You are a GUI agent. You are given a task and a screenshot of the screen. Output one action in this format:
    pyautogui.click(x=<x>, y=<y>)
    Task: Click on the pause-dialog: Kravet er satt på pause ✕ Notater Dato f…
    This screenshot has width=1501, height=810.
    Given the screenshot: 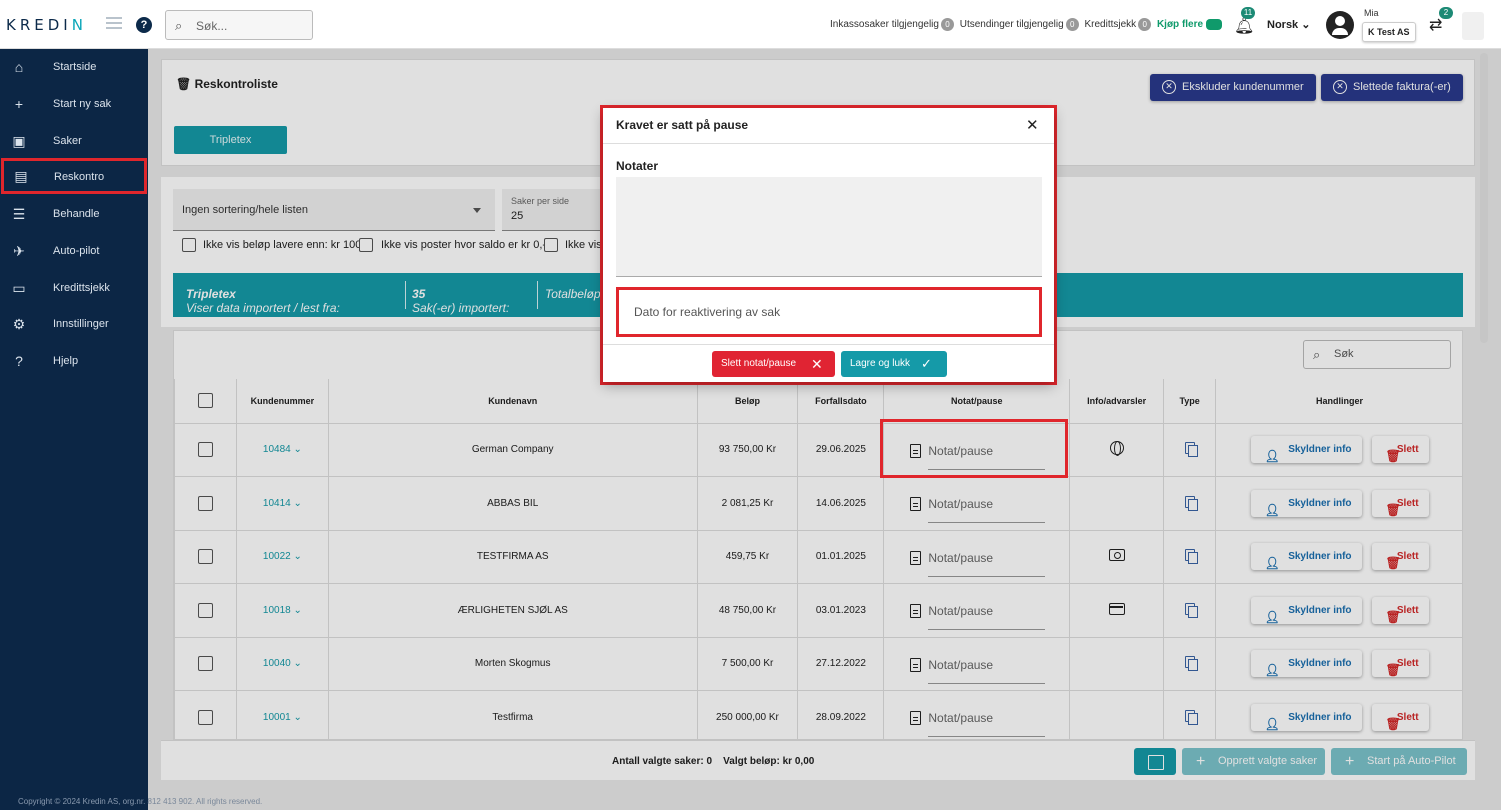 What is the action you would take?
    pyautogui.click(x=828, y=245)
    